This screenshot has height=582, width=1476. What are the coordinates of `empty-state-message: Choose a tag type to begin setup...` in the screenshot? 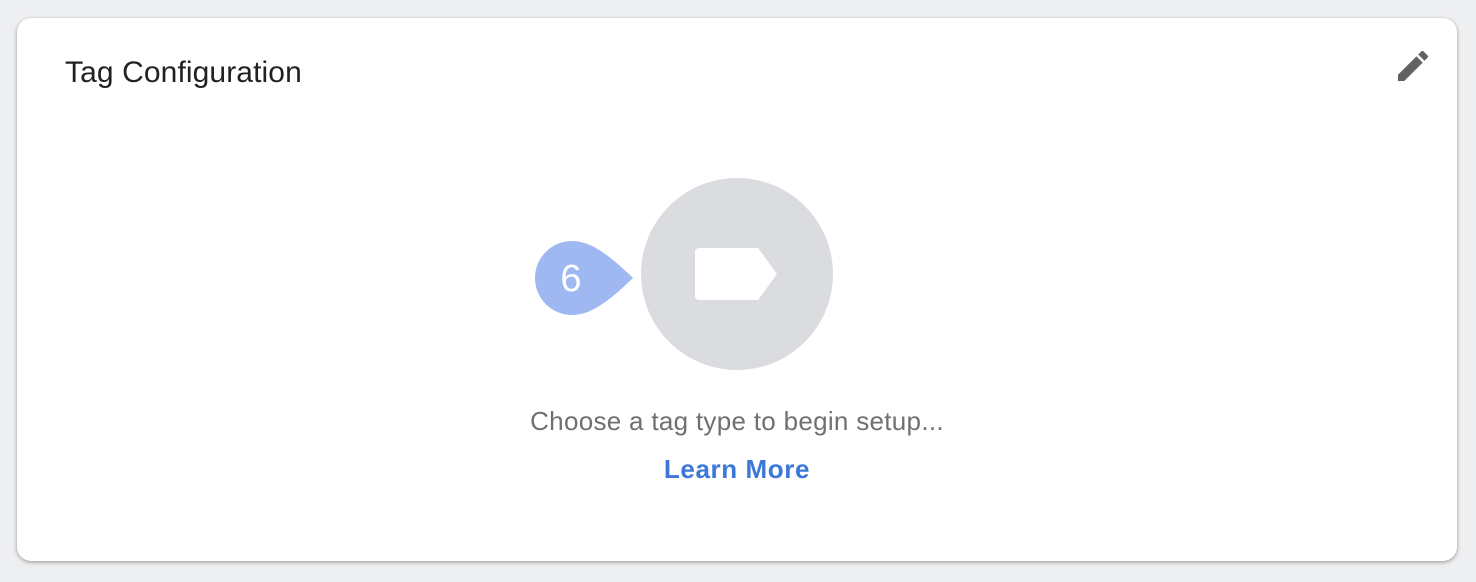 It's located at (737, 421).